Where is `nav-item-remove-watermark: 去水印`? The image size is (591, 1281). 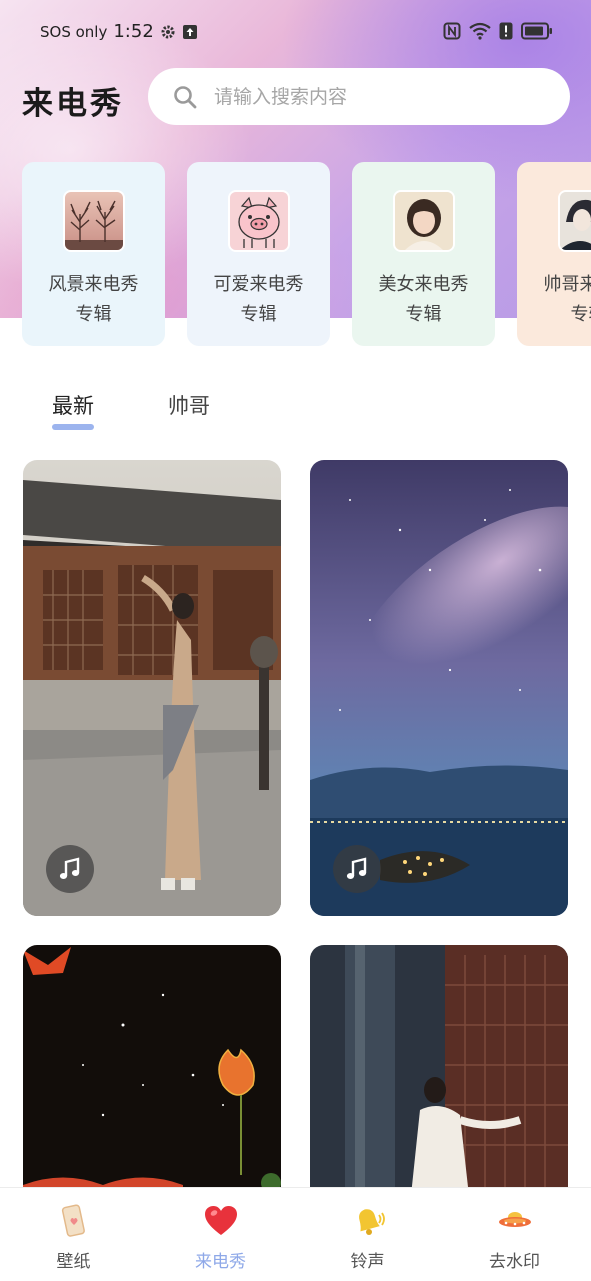
nav-item-remove-watermark: 去水印 is located at coordinates (514, 1234).